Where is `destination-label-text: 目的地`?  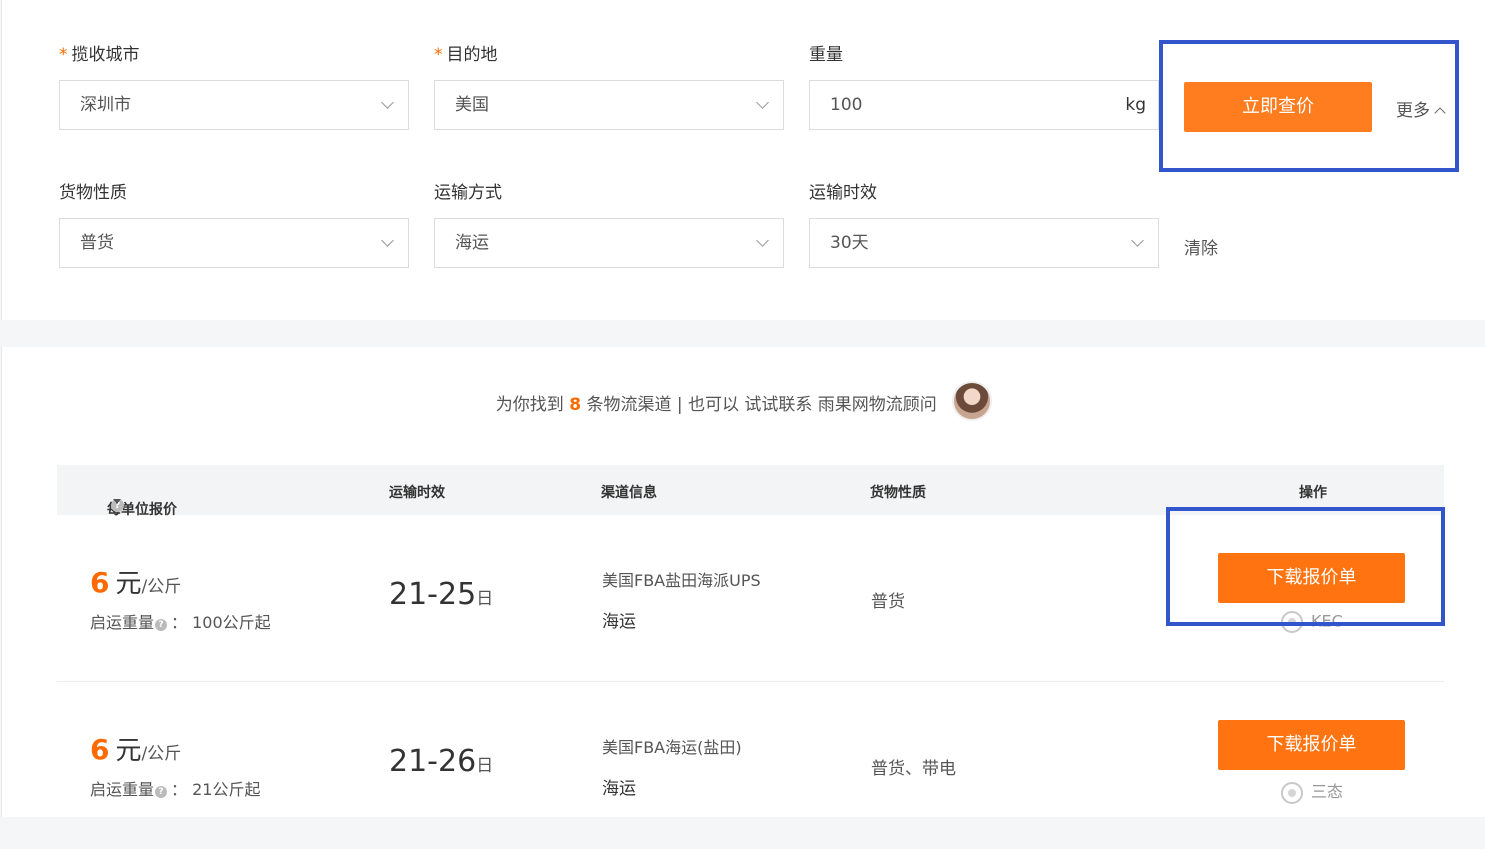
destination-label-text: 目的地 is located at coordinates (472, 55).